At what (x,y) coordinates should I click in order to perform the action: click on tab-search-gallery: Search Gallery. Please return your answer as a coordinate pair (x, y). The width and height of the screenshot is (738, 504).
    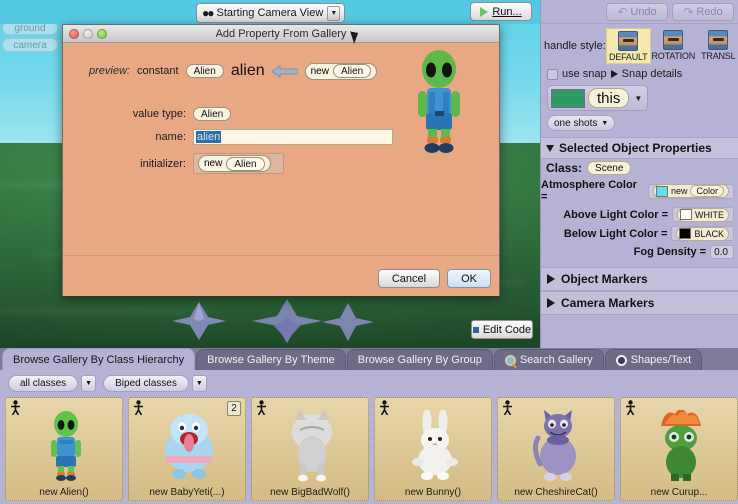
    Looking at the image, I should click on (548, 359).